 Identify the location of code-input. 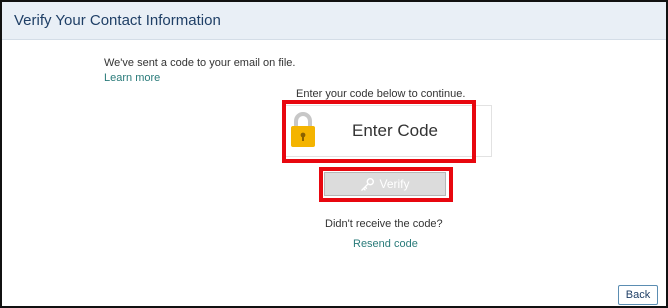
(395, 131).